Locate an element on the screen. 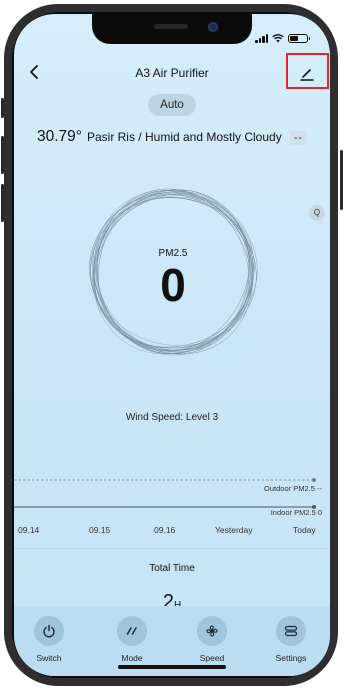 The image size is (344, 690). pm-value: 0 is located at coordinates (173, 285).